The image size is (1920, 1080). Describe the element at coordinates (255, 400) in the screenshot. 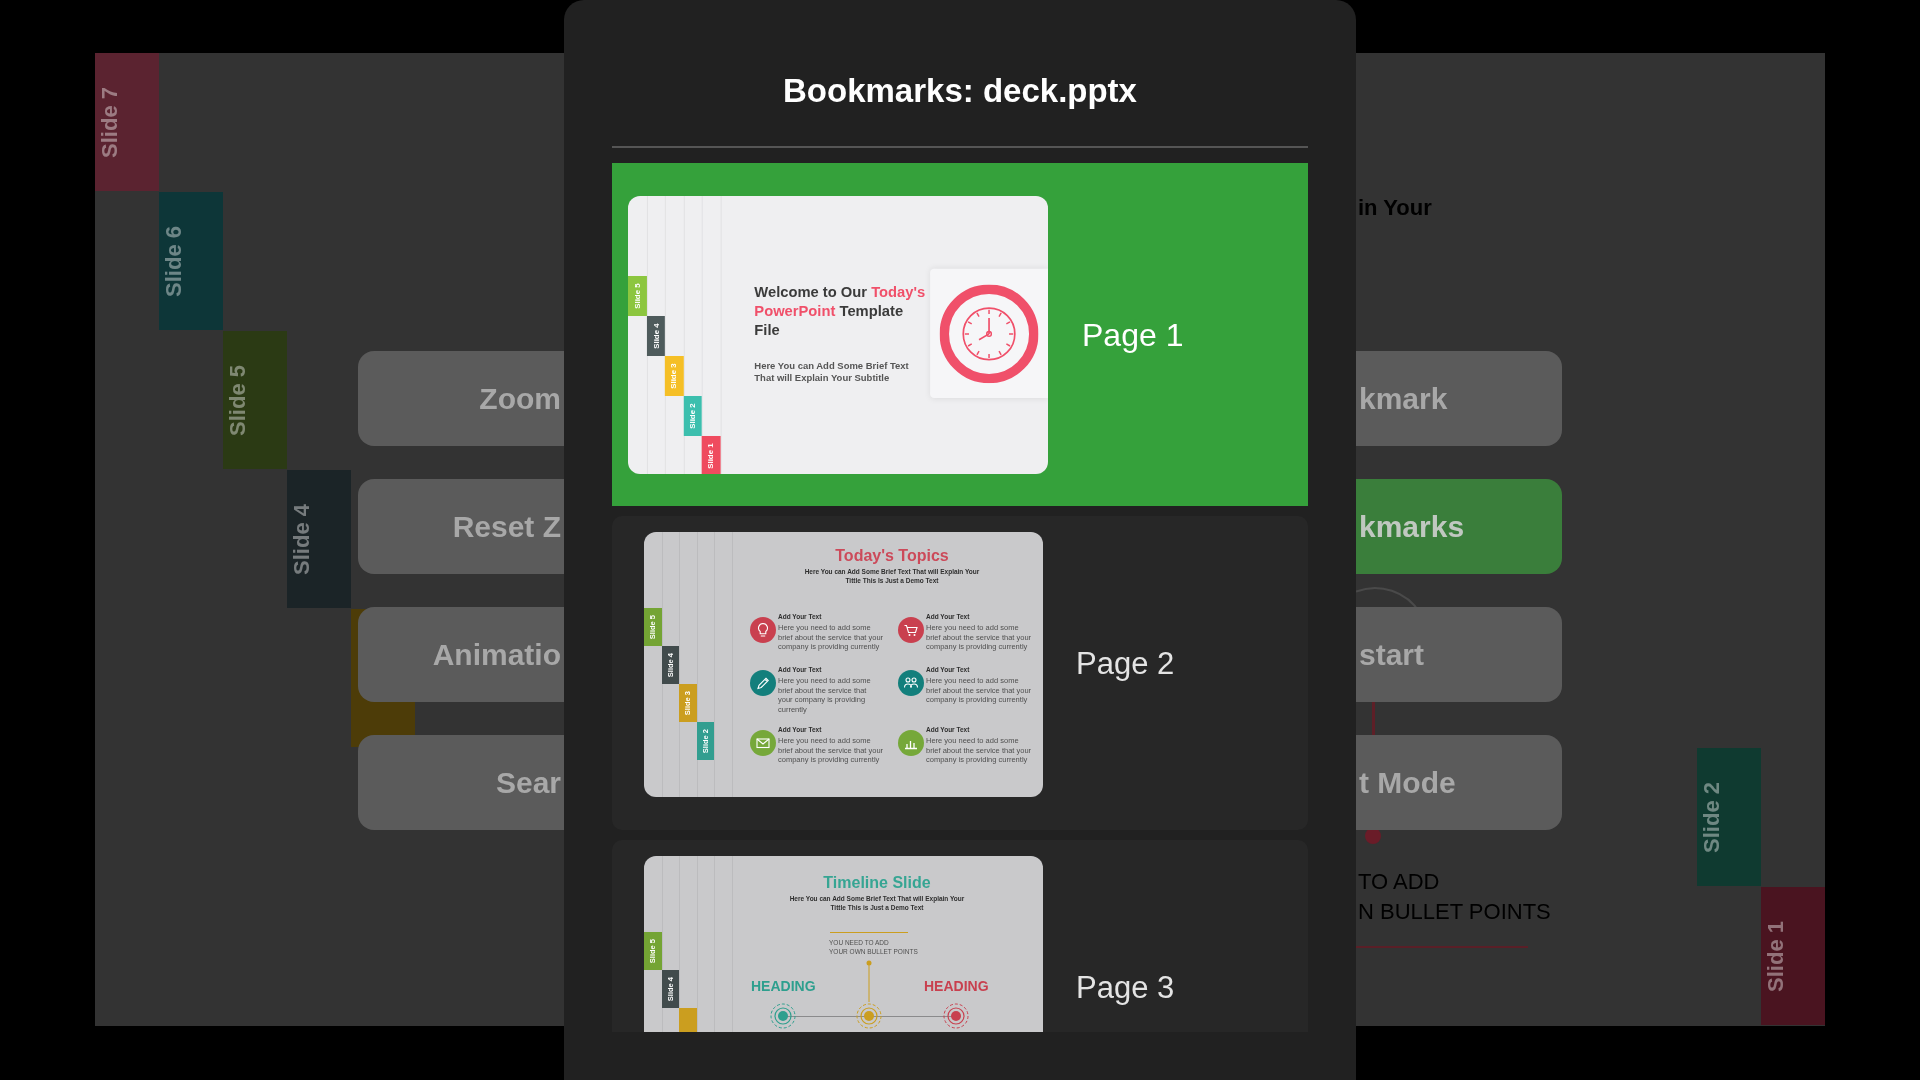

I see `slide-number-block: Slide 5` at that location.